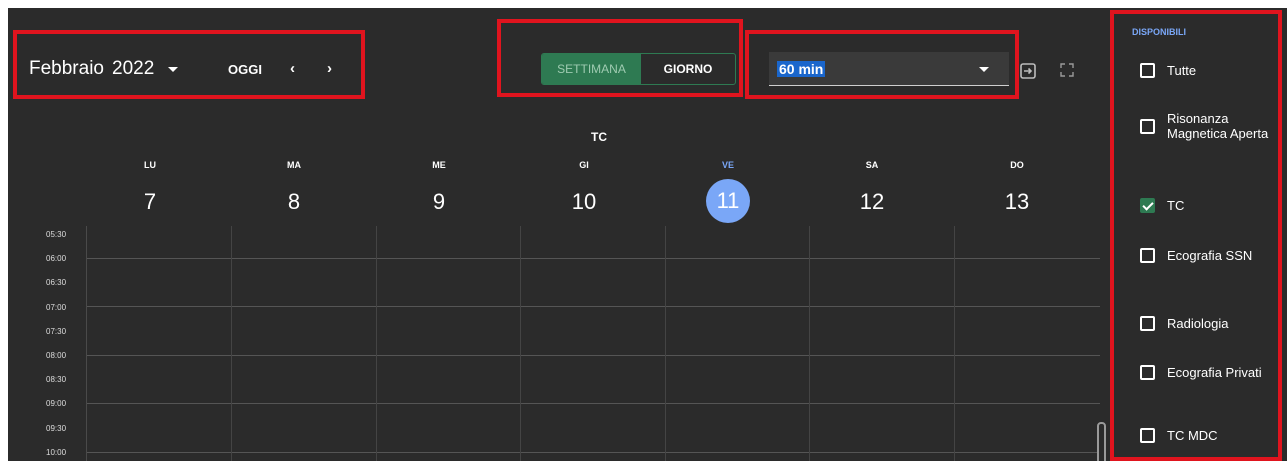  I want to click on next-week-button: ›, so click(329, 68).